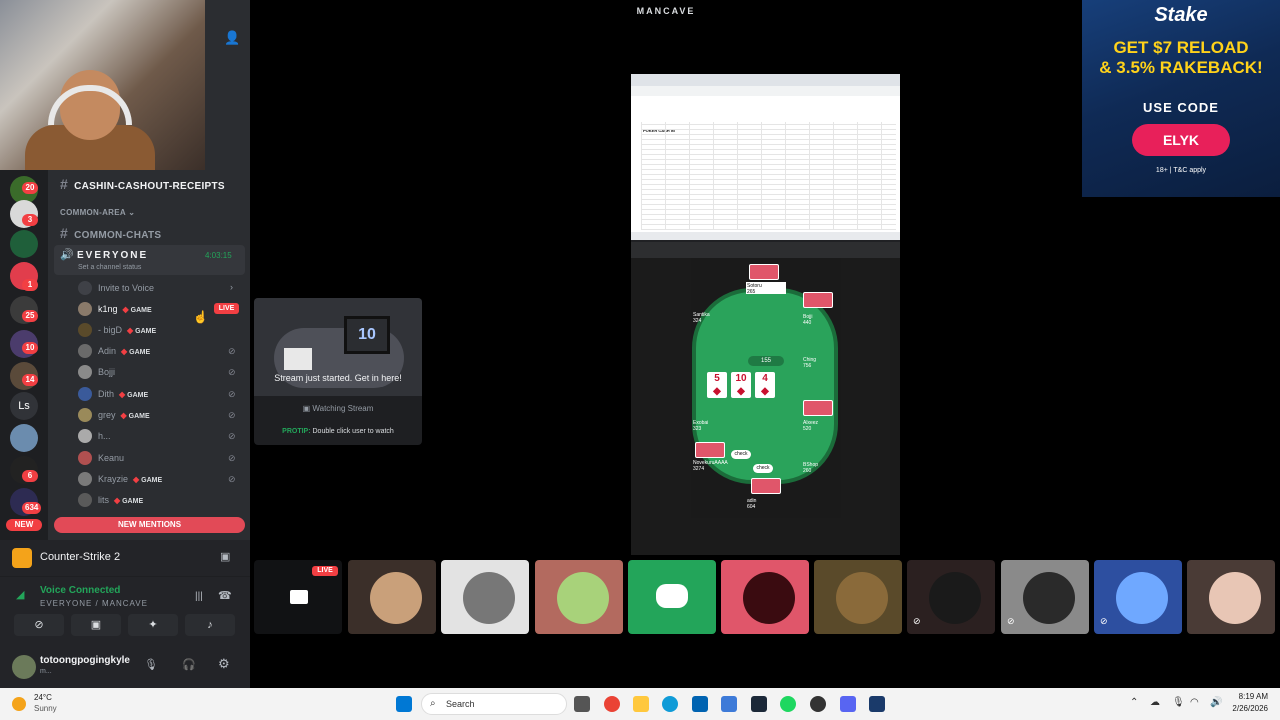  I want to click on signal-icon: ◢, so click(20, 594).